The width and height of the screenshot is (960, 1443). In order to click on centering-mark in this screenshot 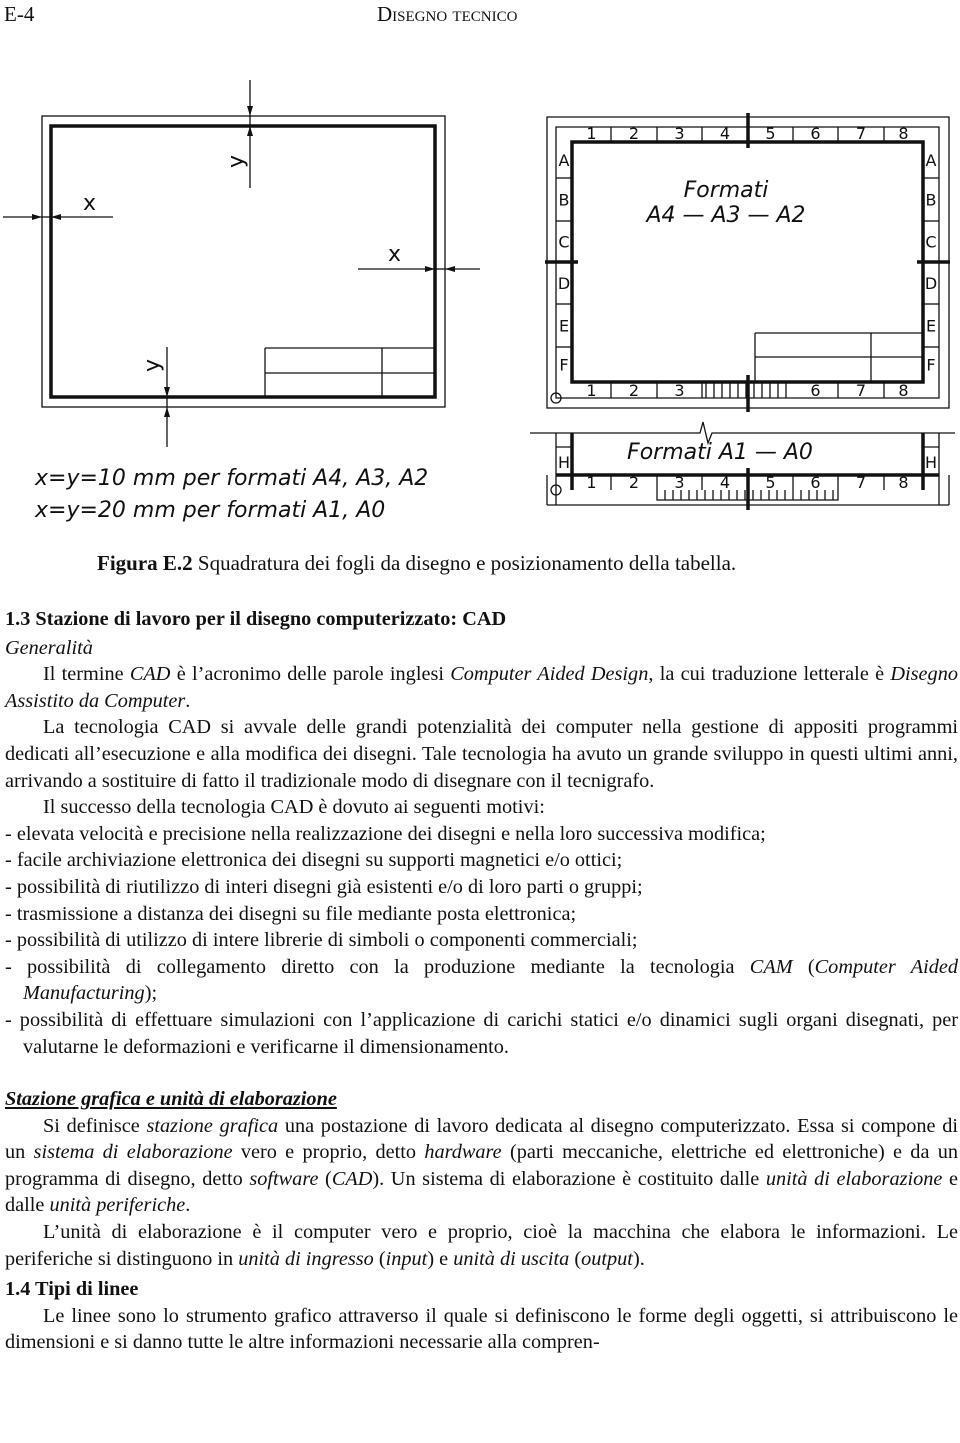, I will do `click(747, 262)`.